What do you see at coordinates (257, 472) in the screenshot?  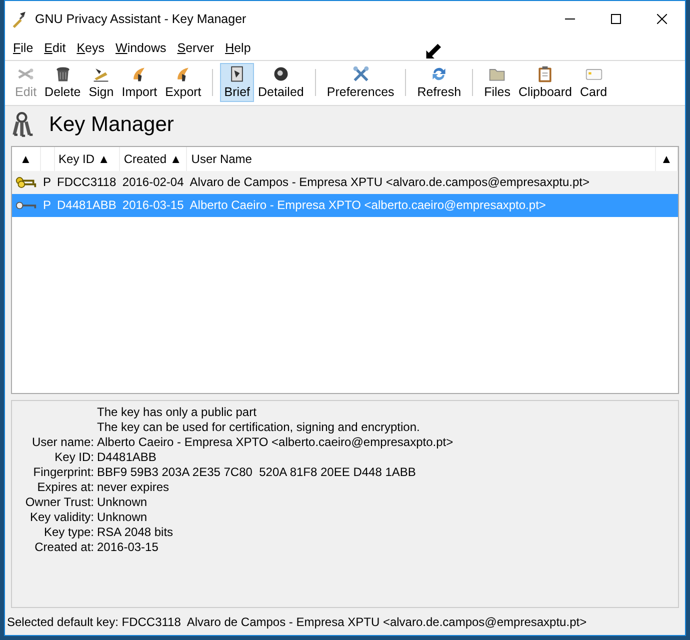 I see `field-value: BBF9 59B3 203A 2E35 7C80 520A 81F8 20EE D448 1ABB` at bounding box center [257, 472].